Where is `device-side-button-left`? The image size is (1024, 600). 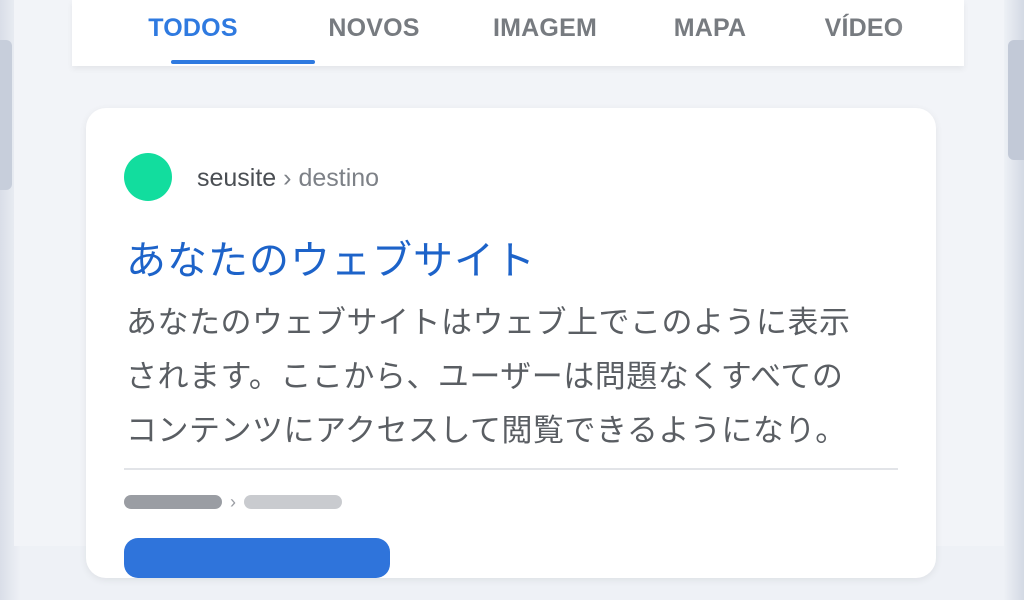 device-side-button-left is located at coordinates (6, 115).